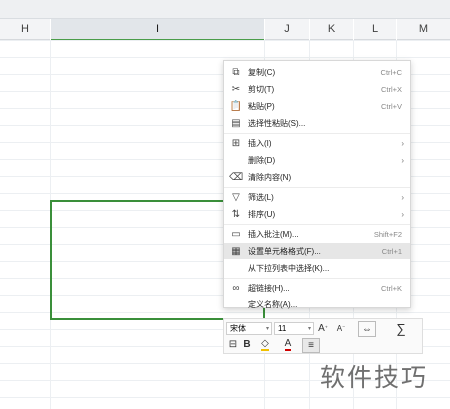 This screenshot has width=450, height=409. I want to click on menu-item-label: 筛选(L), so click(261, 197).